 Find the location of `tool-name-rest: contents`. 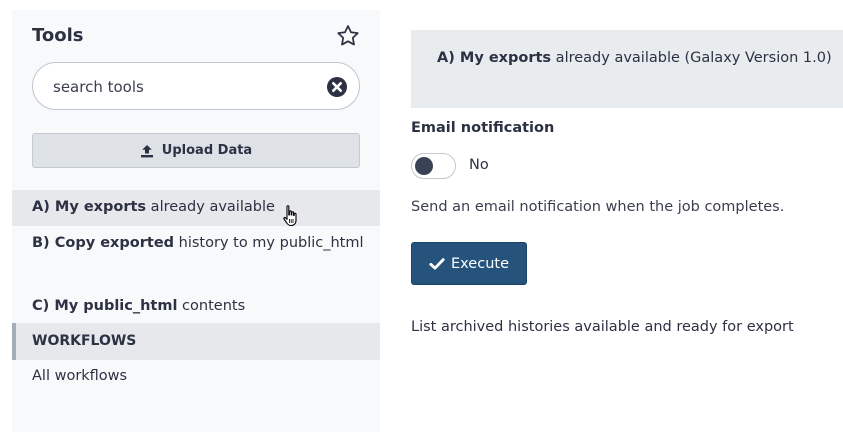

tool-name-rest: contents is located at coordinates (211, 306).